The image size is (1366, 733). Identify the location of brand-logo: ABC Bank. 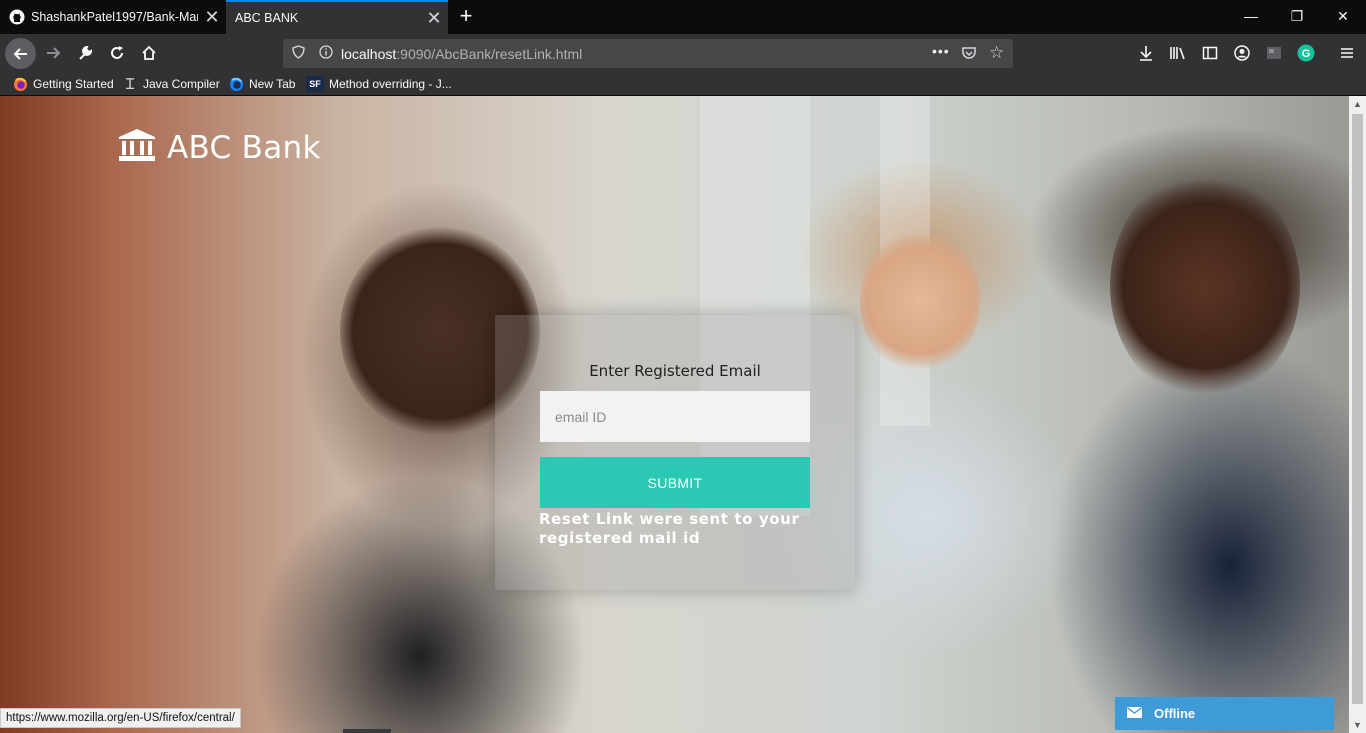
(220, 147).